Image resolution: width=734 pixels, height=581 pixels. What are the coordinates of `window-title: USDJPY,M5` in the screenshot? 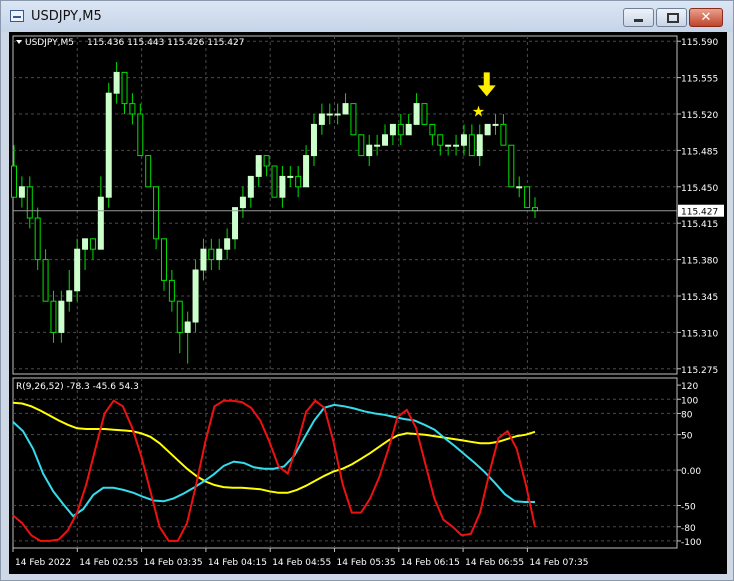 It's located at (66, 16).